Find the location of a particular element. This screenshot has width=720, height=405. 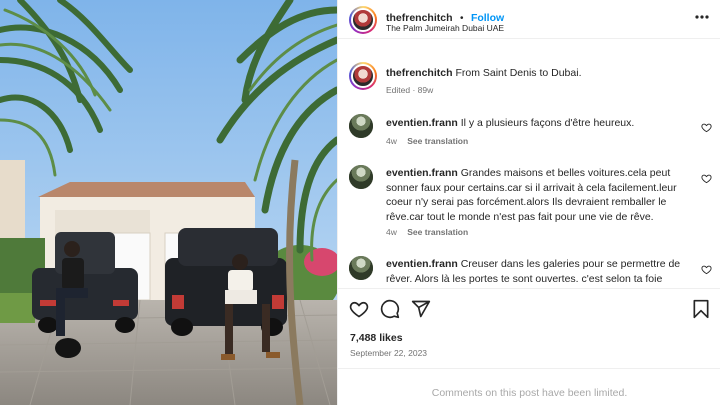

caption-body: From Saint Denis to Dubai. is located at coordinates (518, 73).